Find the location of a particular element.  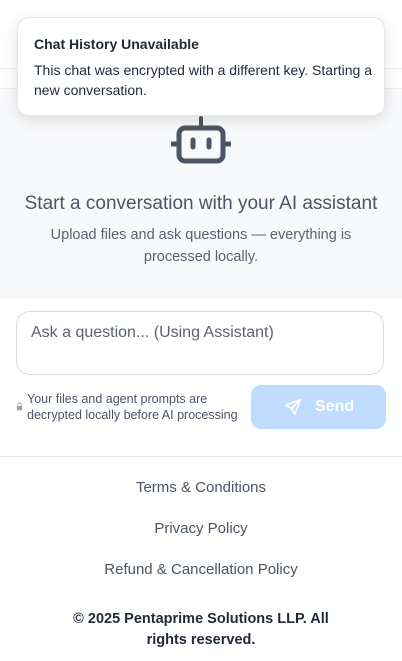

question-input is located at coordinates (201, 346).